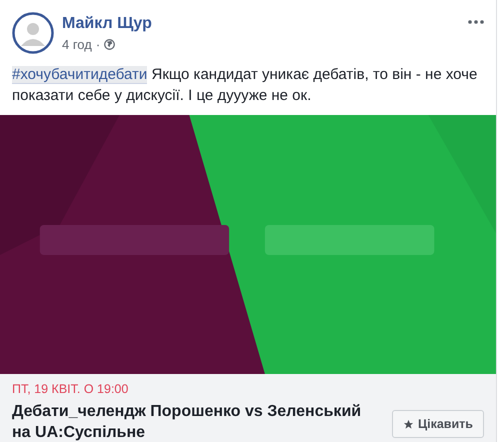 This screenshot has width=499, height=442. I want to click on event-date: ПТ, 19 КВІТ. О 19:00, so click(71, 389).